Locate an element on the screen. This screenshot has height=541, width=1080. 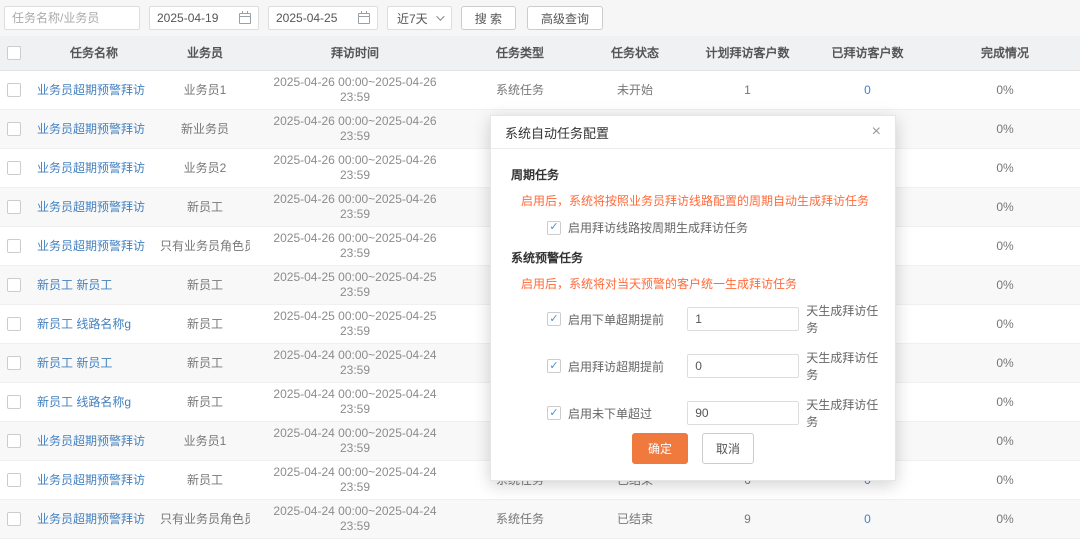
salesman-cell: 只有业务员角色员工 is located at coordinates (205, 519).